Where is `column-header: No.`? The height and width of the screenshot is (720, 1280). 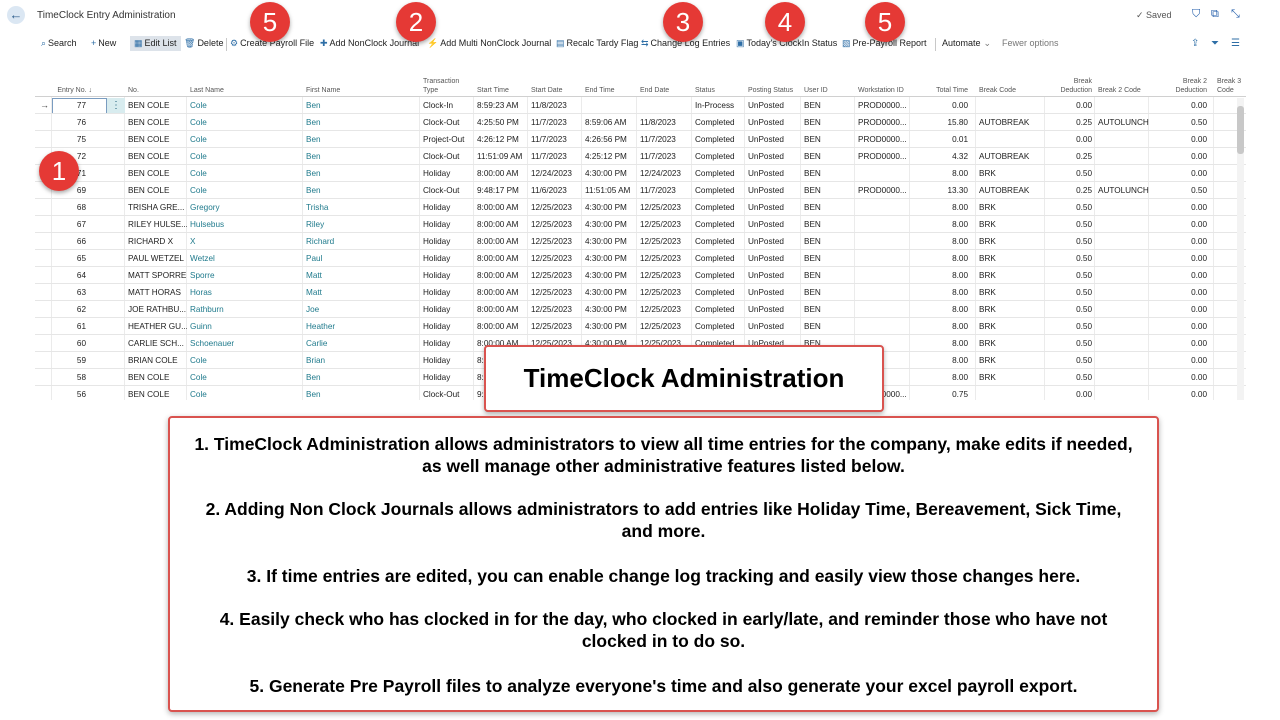
column-header: No. is located at coordinates (156, 83).